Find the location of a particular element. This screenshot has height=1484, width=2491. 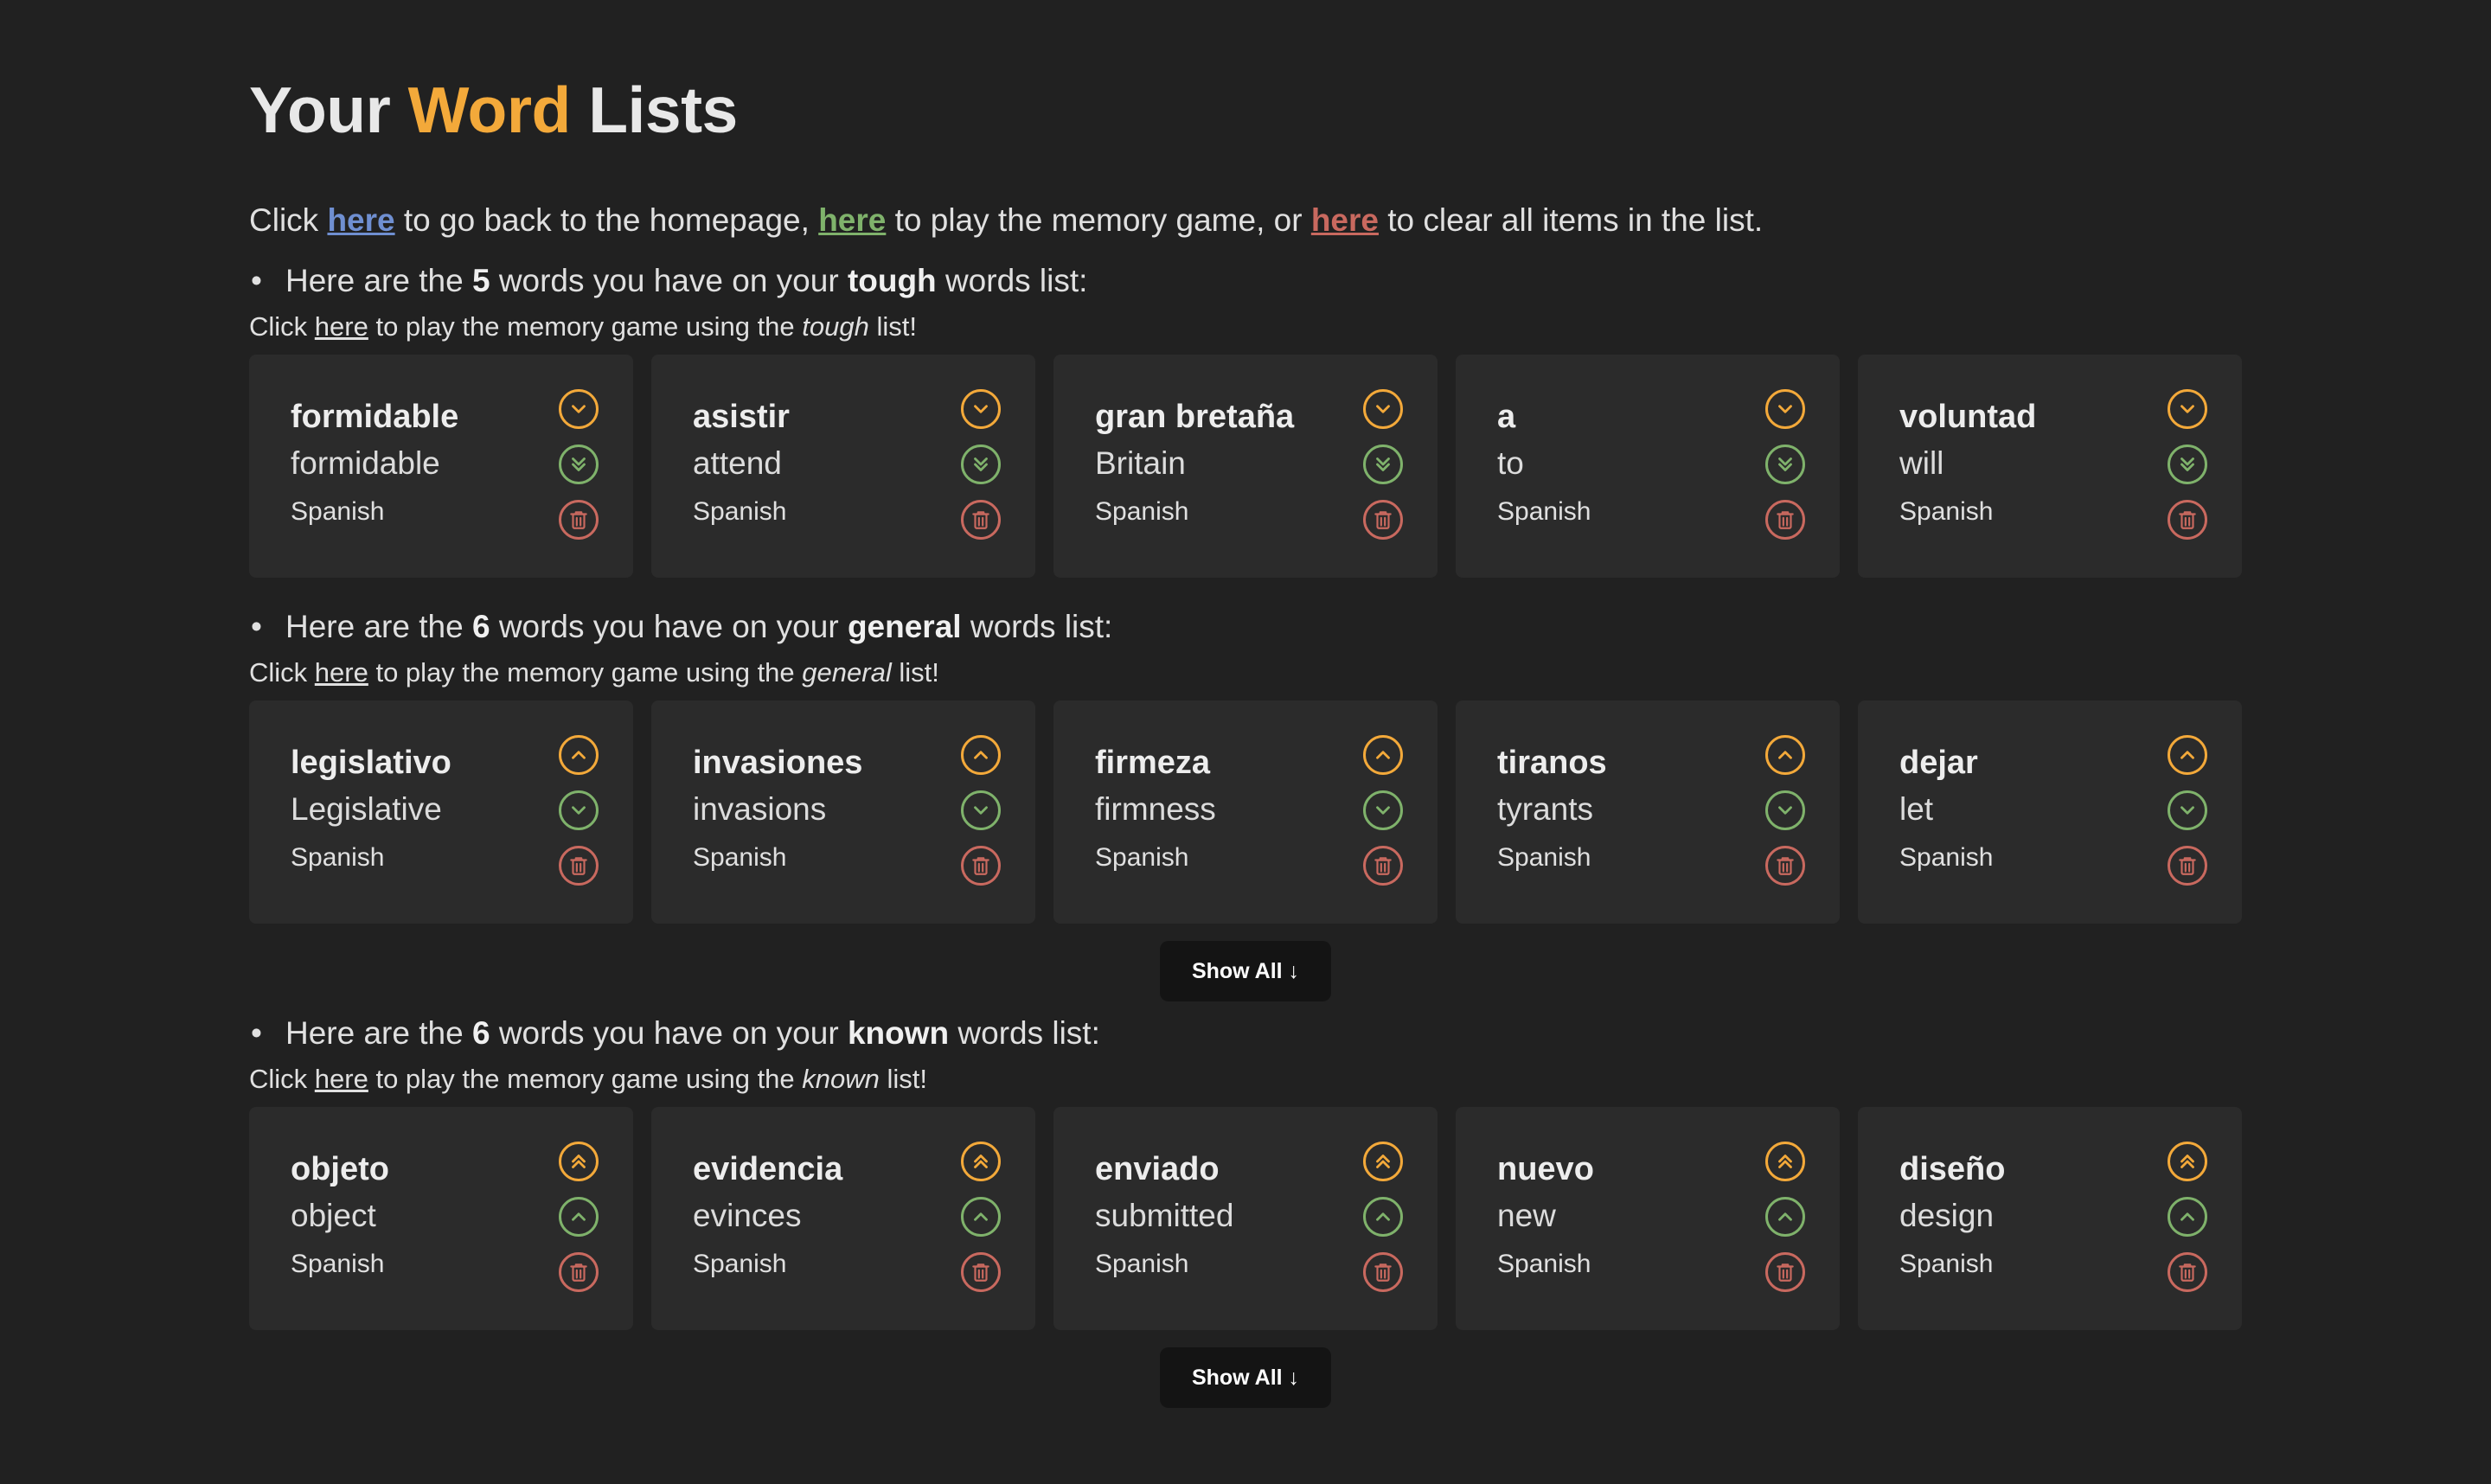

clear-list-link: here is located at coordinates (1345, 220).